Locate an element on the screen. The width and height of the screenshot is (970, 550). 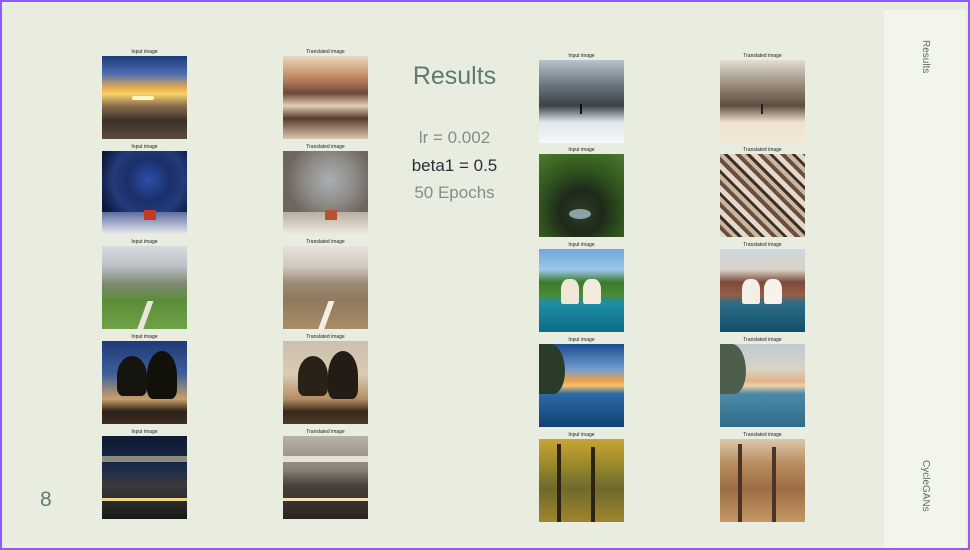
param-epochs: 50 Epochs is located at coordinates (454, 192).